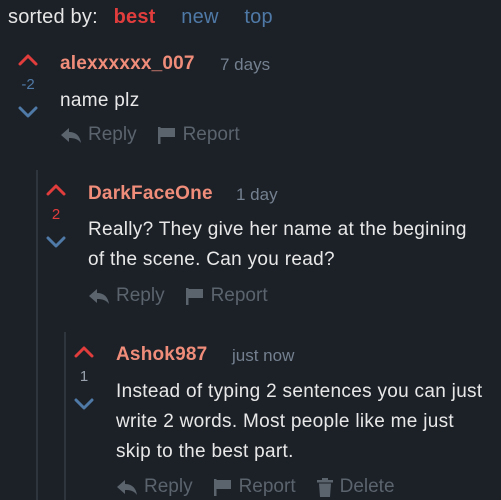  Describe the element at coordinates (28, 84) in the screenshot. I see `vote-score: -2` at that location.